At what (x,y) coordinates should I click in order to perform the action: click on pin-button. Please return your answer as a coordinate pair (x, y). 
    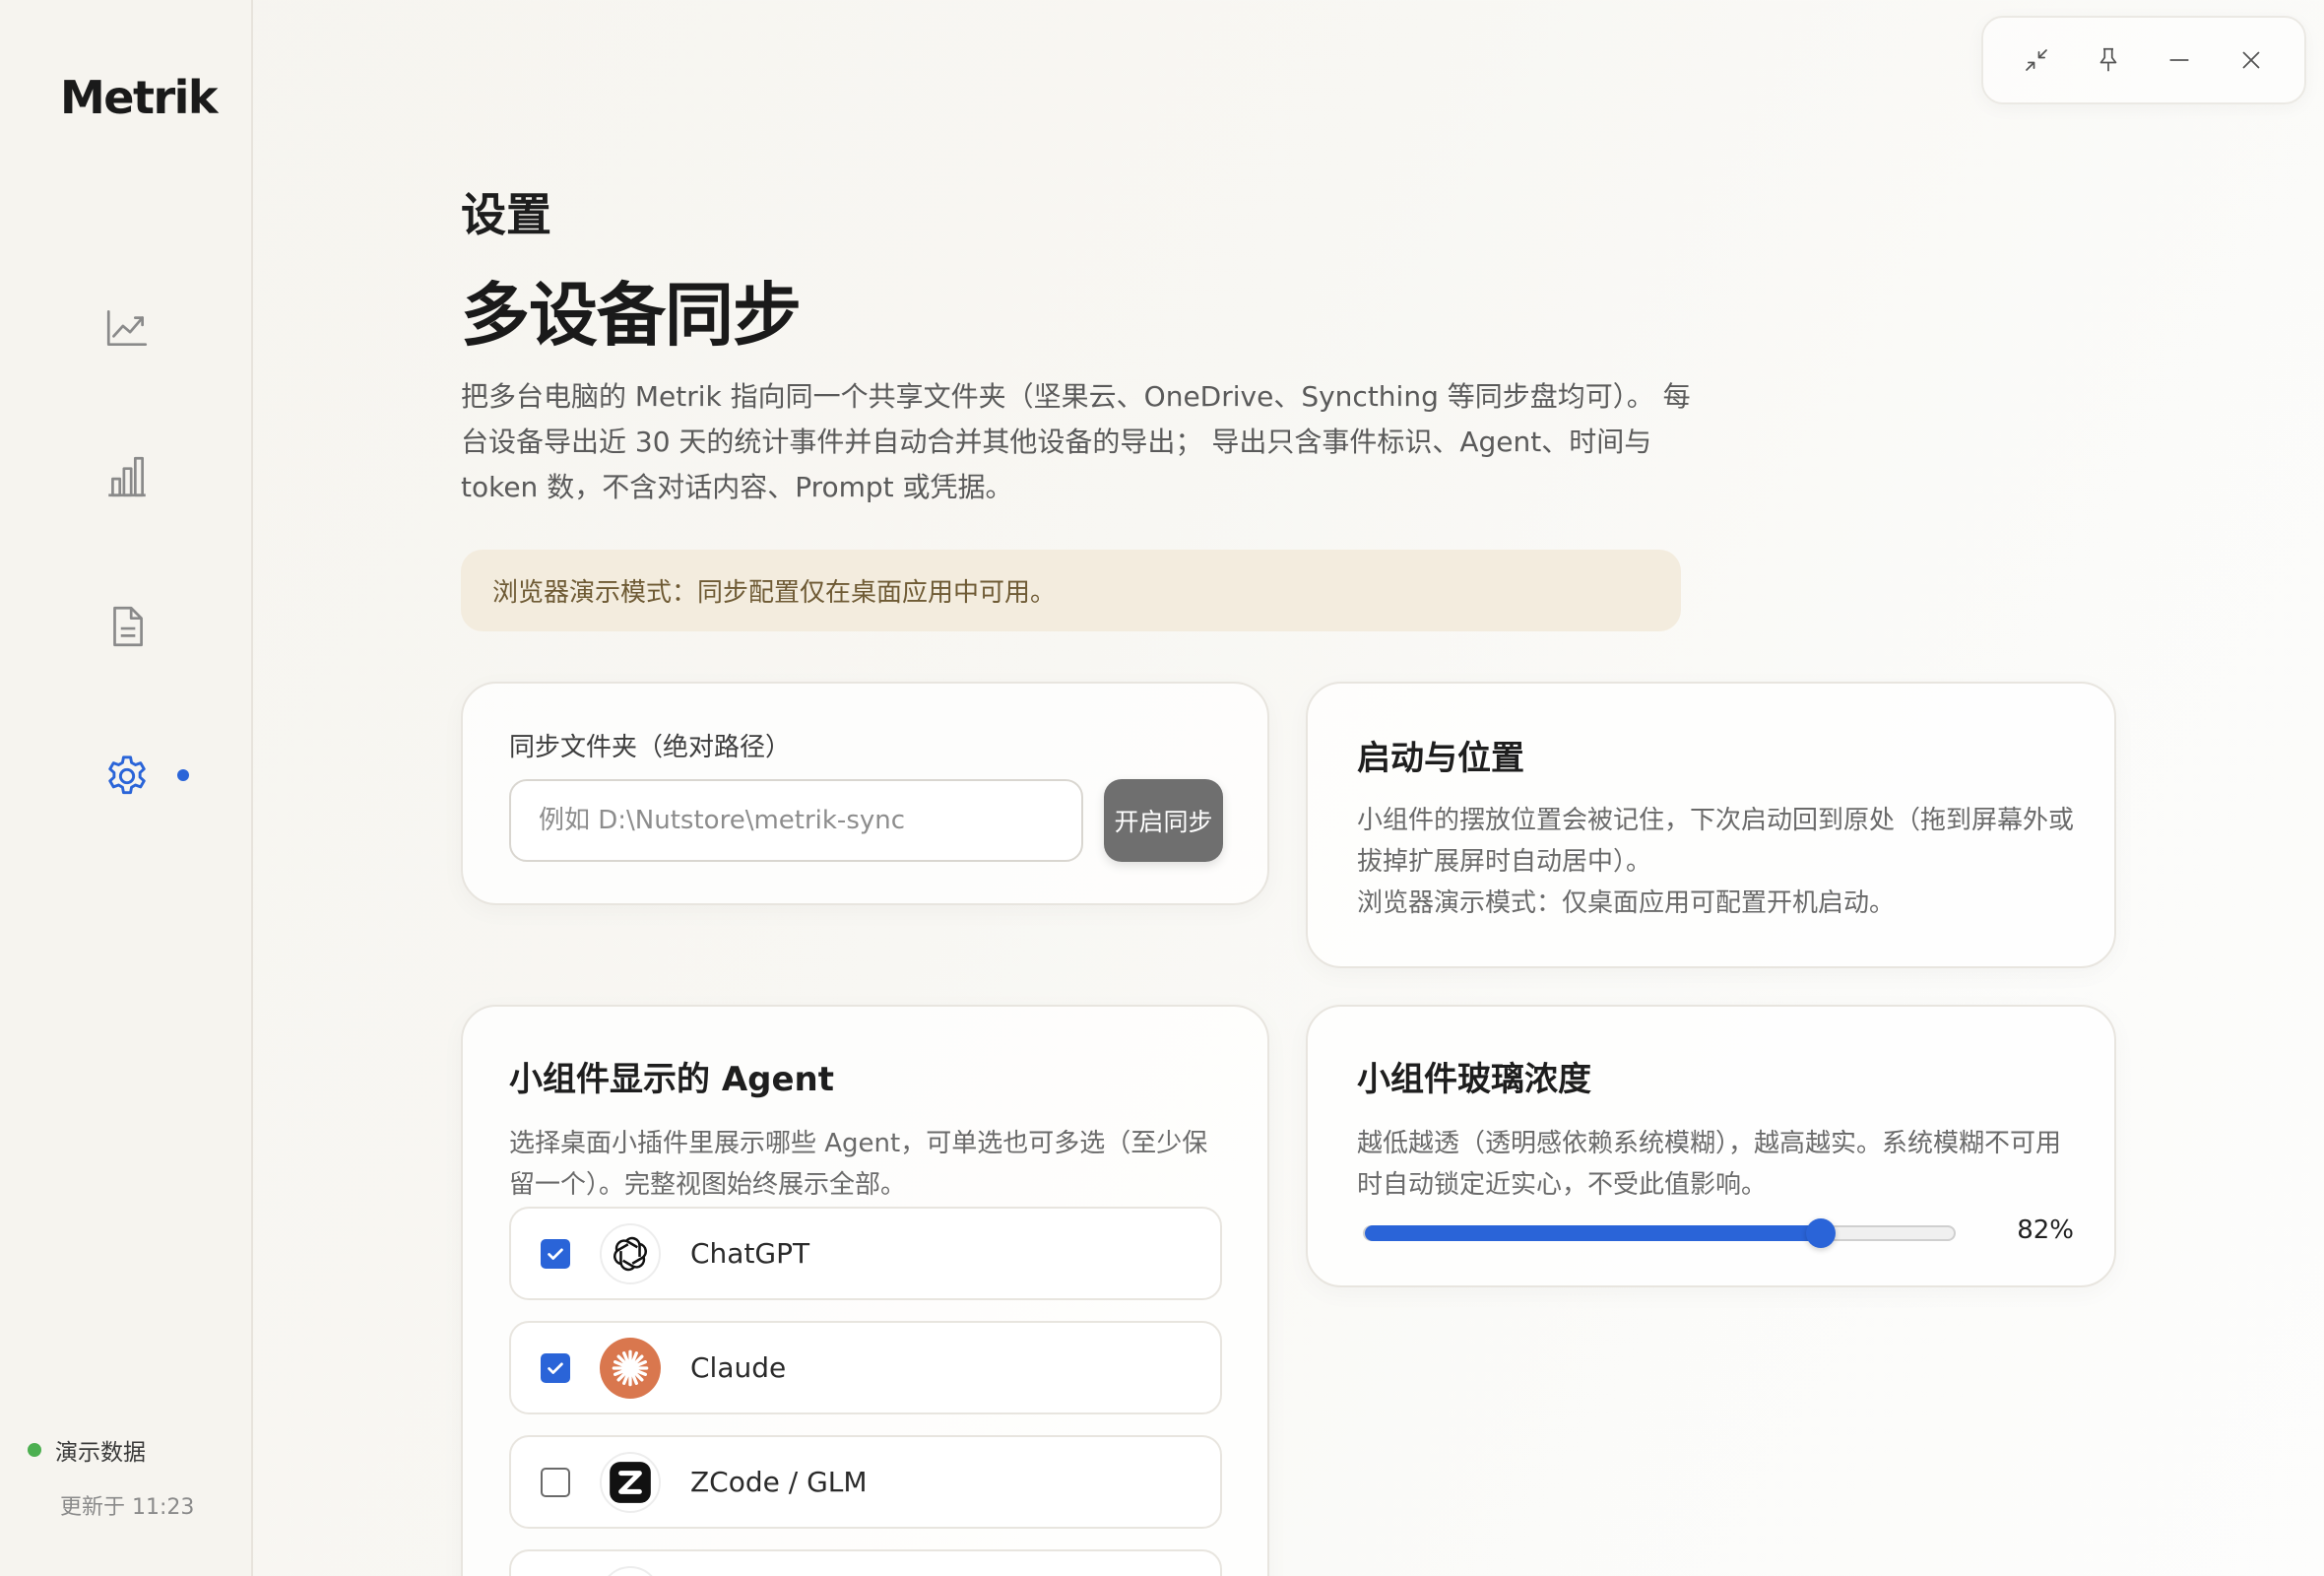
    Looking at the image, I should click on (2108, 60).